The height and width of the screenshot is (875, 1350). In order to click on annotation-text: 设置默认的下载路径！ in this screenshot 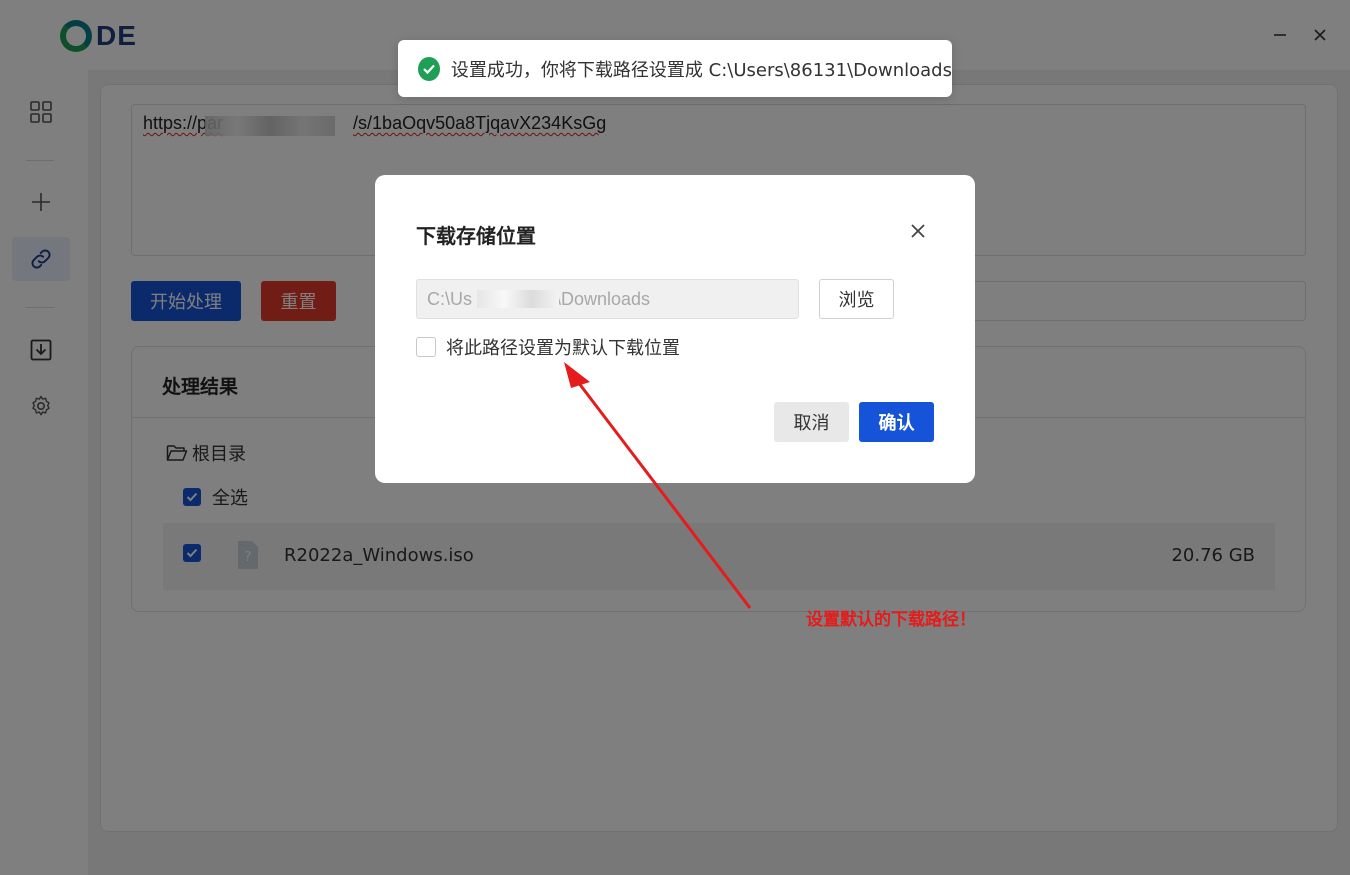, I will do `click(891, 620)`.